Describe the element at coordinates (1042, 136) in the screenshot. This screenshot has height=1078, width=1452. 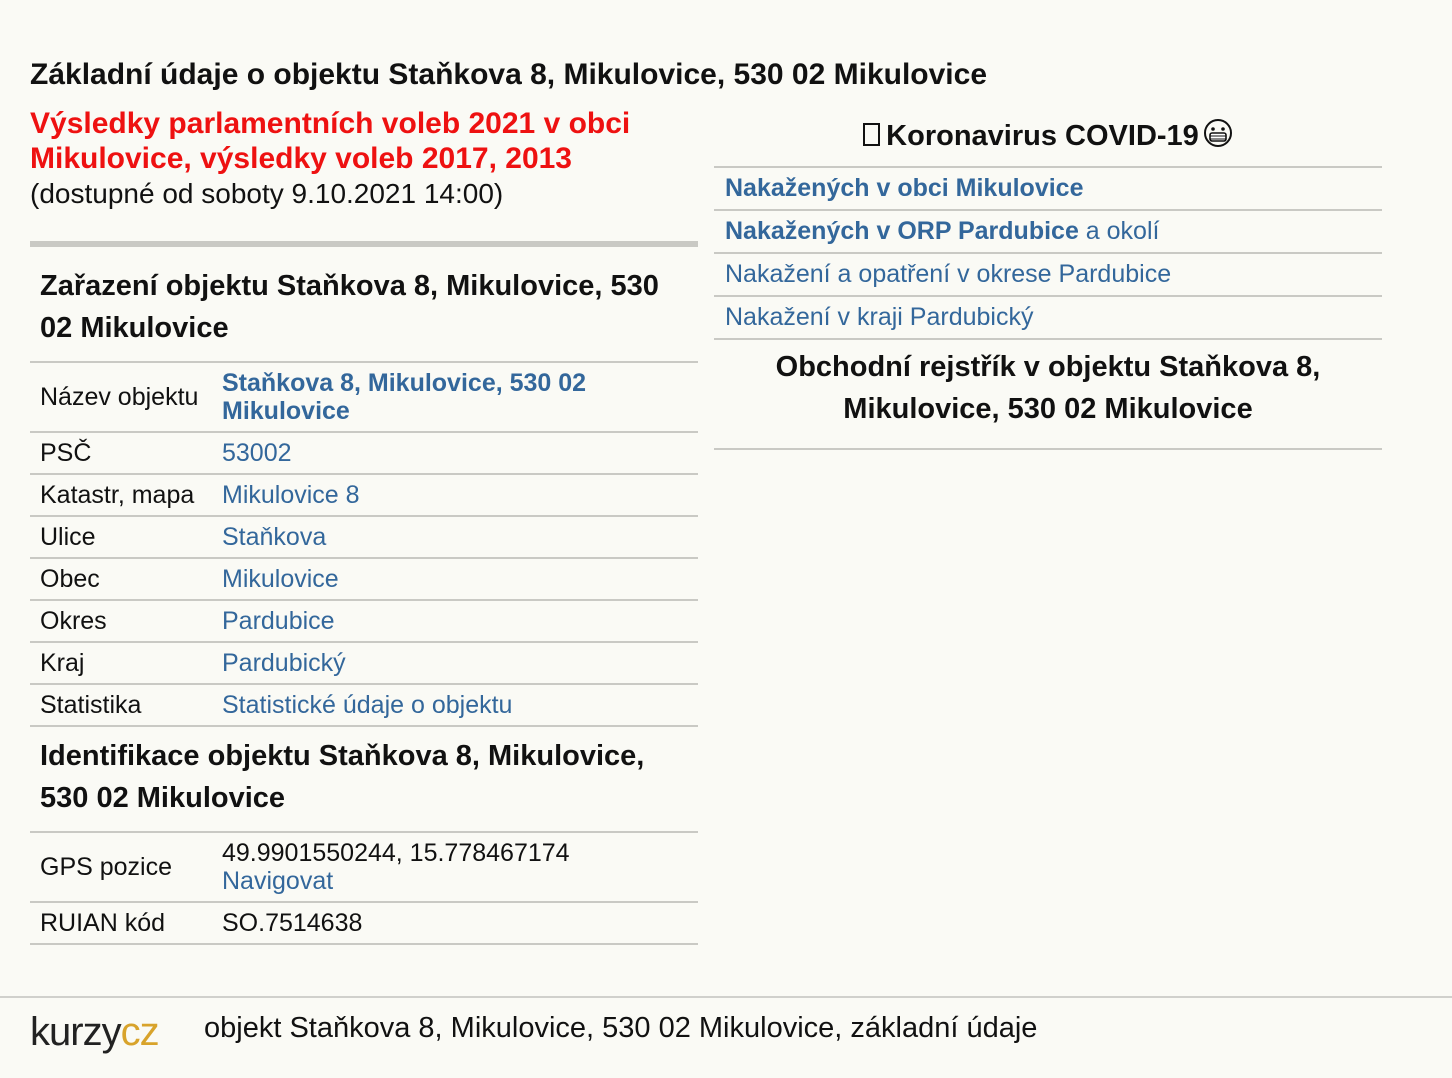
I see `covid-title-text: Koronavirus COVID-19` at that location.